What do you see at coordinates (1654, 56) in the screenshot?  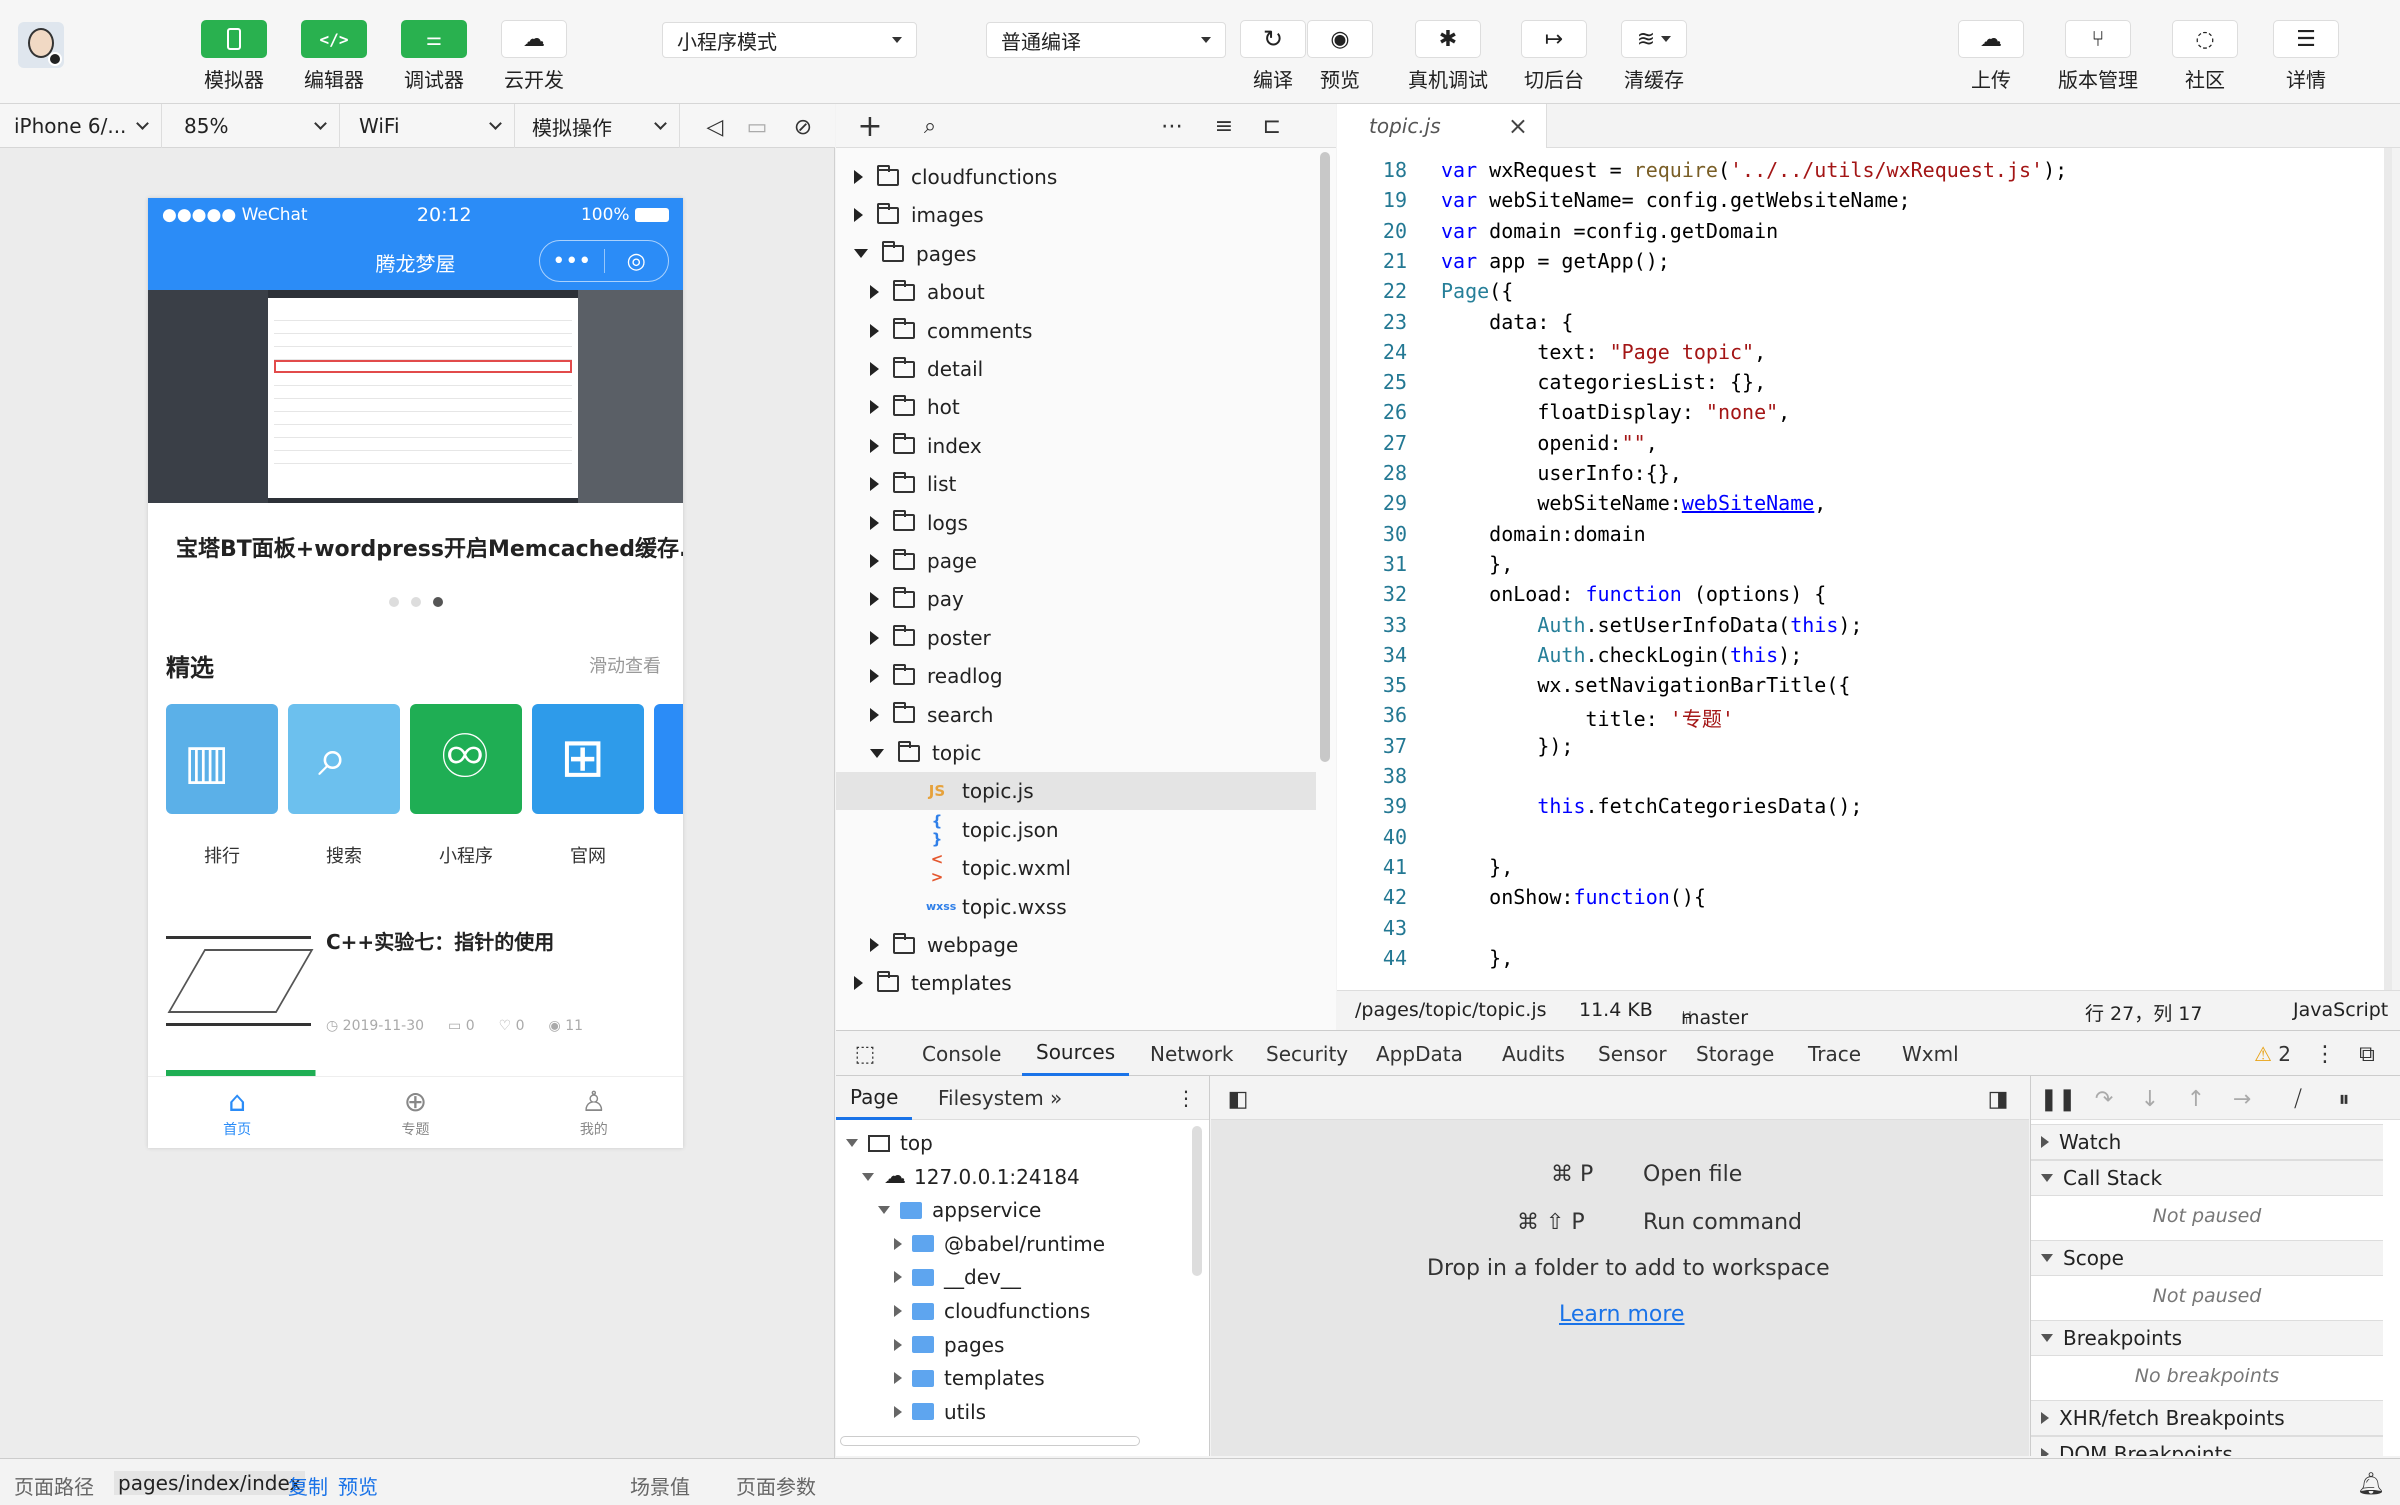 I see `clear-cache-button: ≋ 清缓存` at bounding box center [1654, 56].